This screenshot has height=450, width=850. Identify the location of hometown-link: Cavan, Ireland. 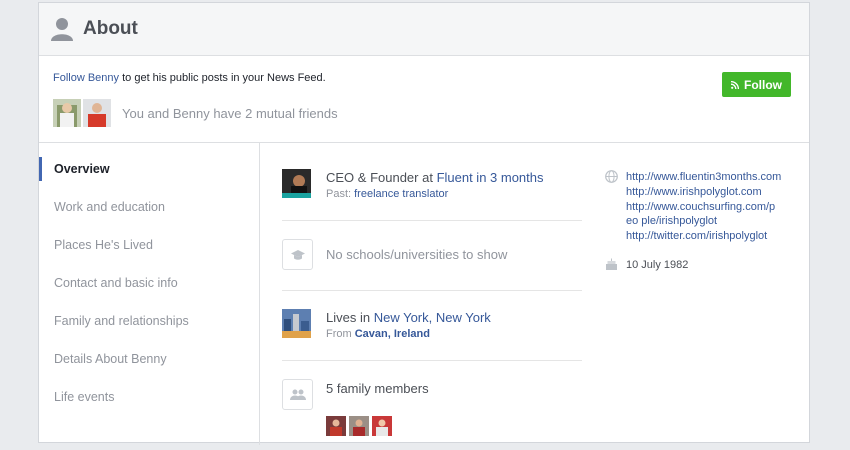
(392, 334).